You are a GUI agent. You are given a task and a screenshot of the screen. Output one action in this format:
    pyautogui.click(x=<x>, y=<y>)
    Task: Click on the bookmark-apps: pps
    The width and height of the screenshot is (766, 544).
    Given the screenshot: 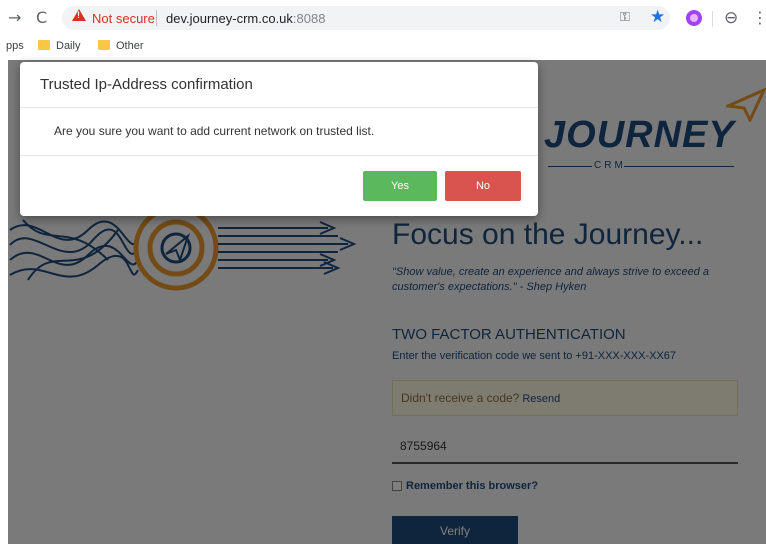 What is the action you would take?
    pyautogui.click(x=15, y=46)
    